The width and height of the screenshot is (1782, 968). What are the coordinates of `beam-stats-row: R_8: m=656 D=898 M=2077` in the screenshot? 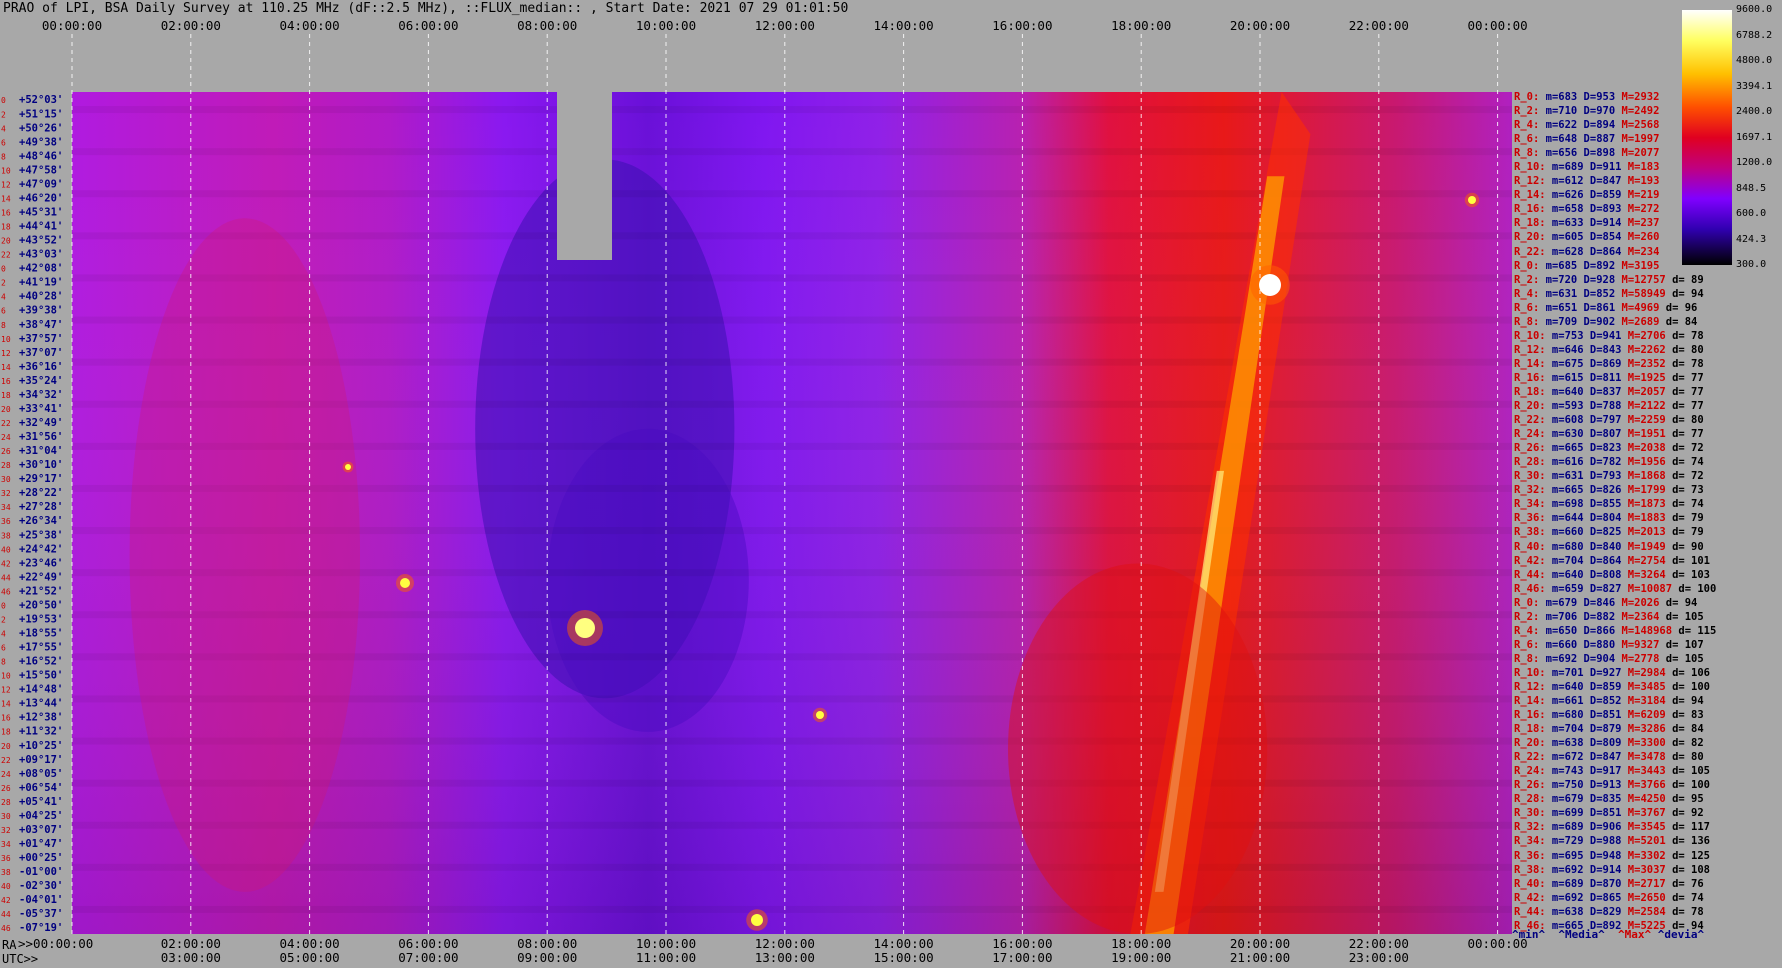 It's located at (1615, 153).